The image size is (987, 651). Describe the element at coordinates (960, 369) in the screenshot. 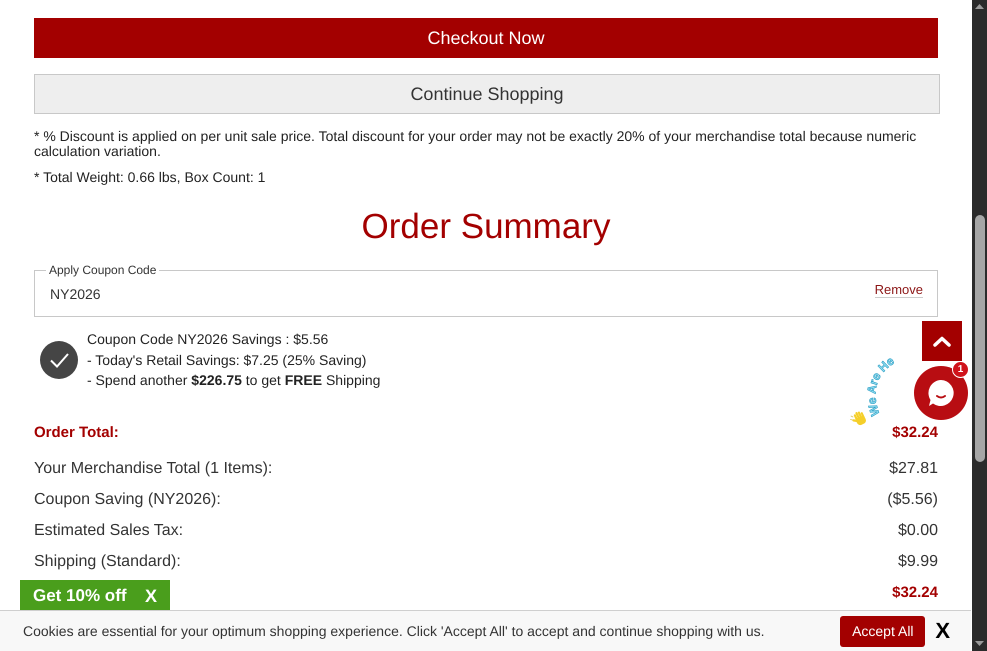

I see `unread-badge: 1` at that location.